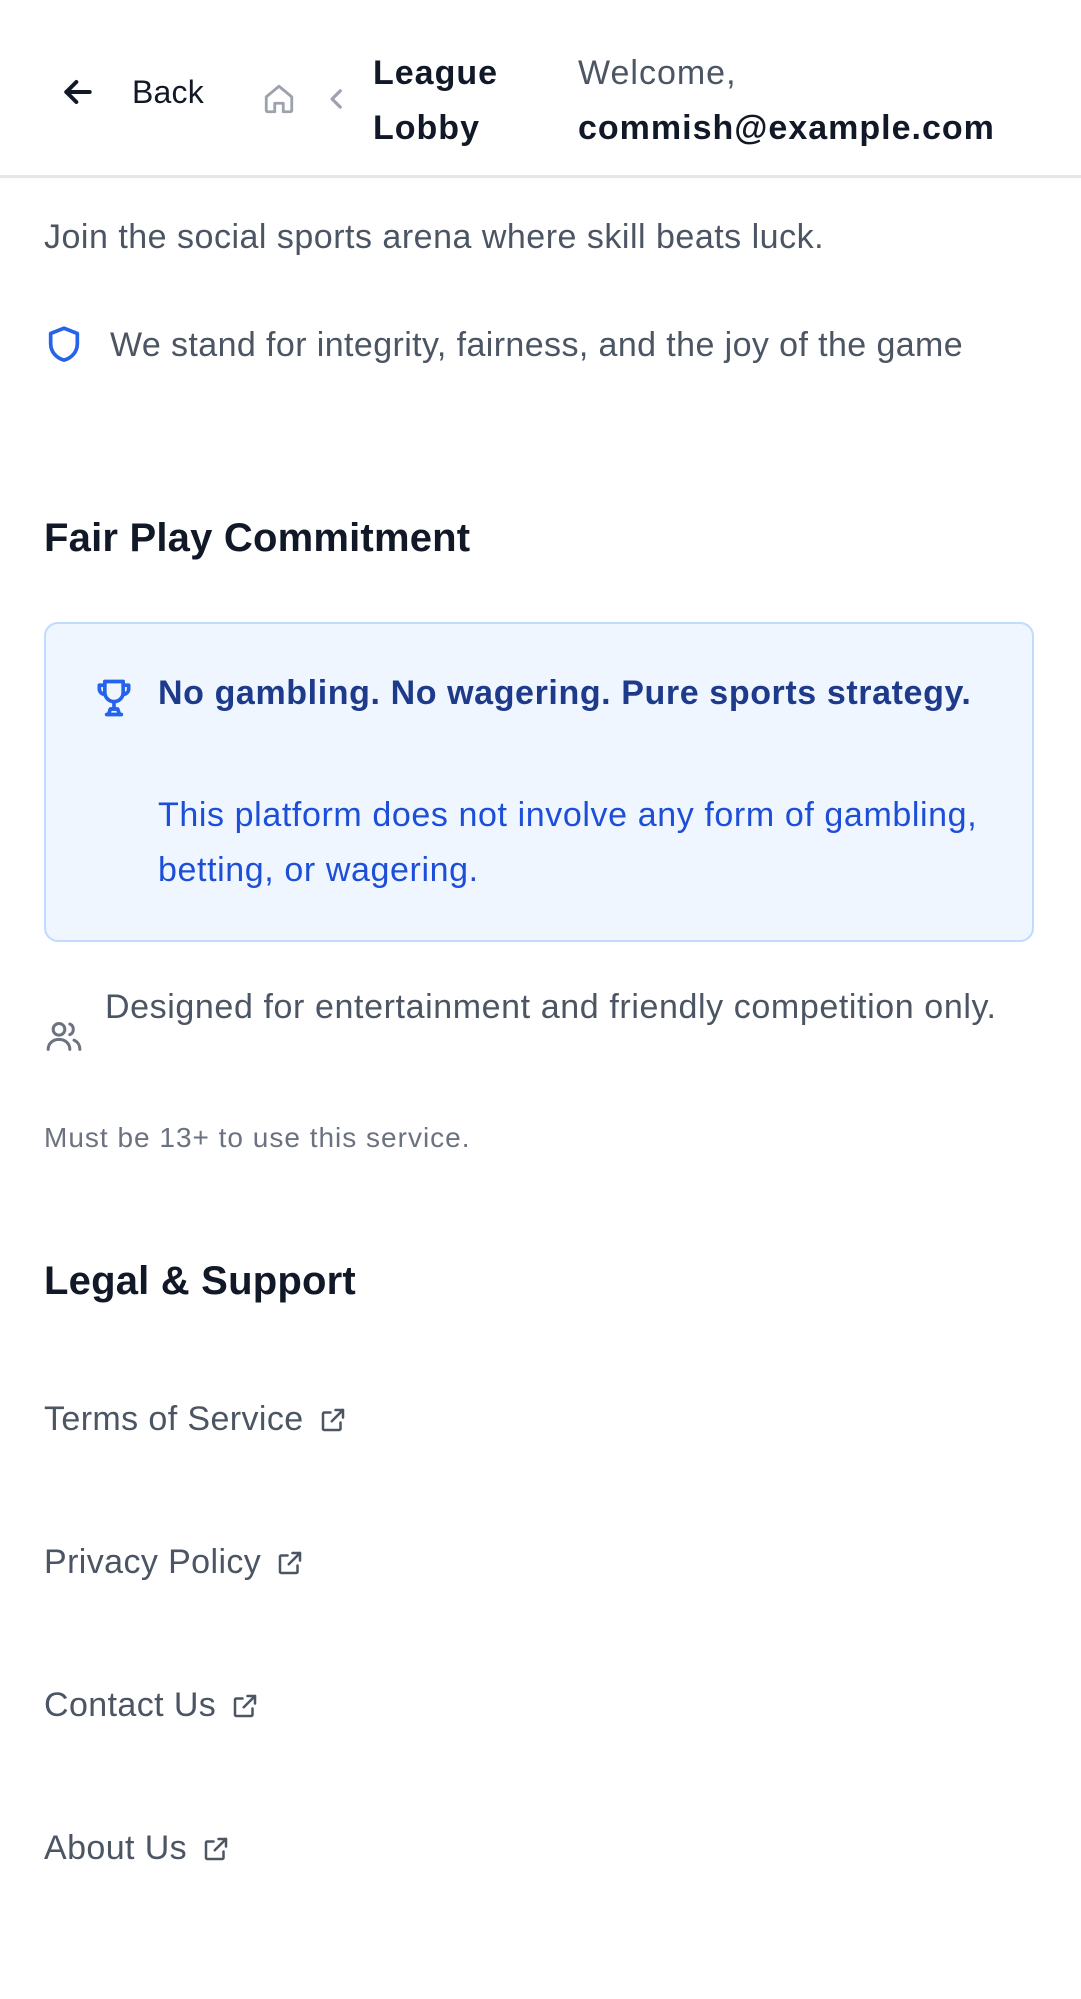  What do you see at coordinates (153, 1562) in the screenshot?
I see `link-label: Privacy Policy` at bounding box center [153, 1562].